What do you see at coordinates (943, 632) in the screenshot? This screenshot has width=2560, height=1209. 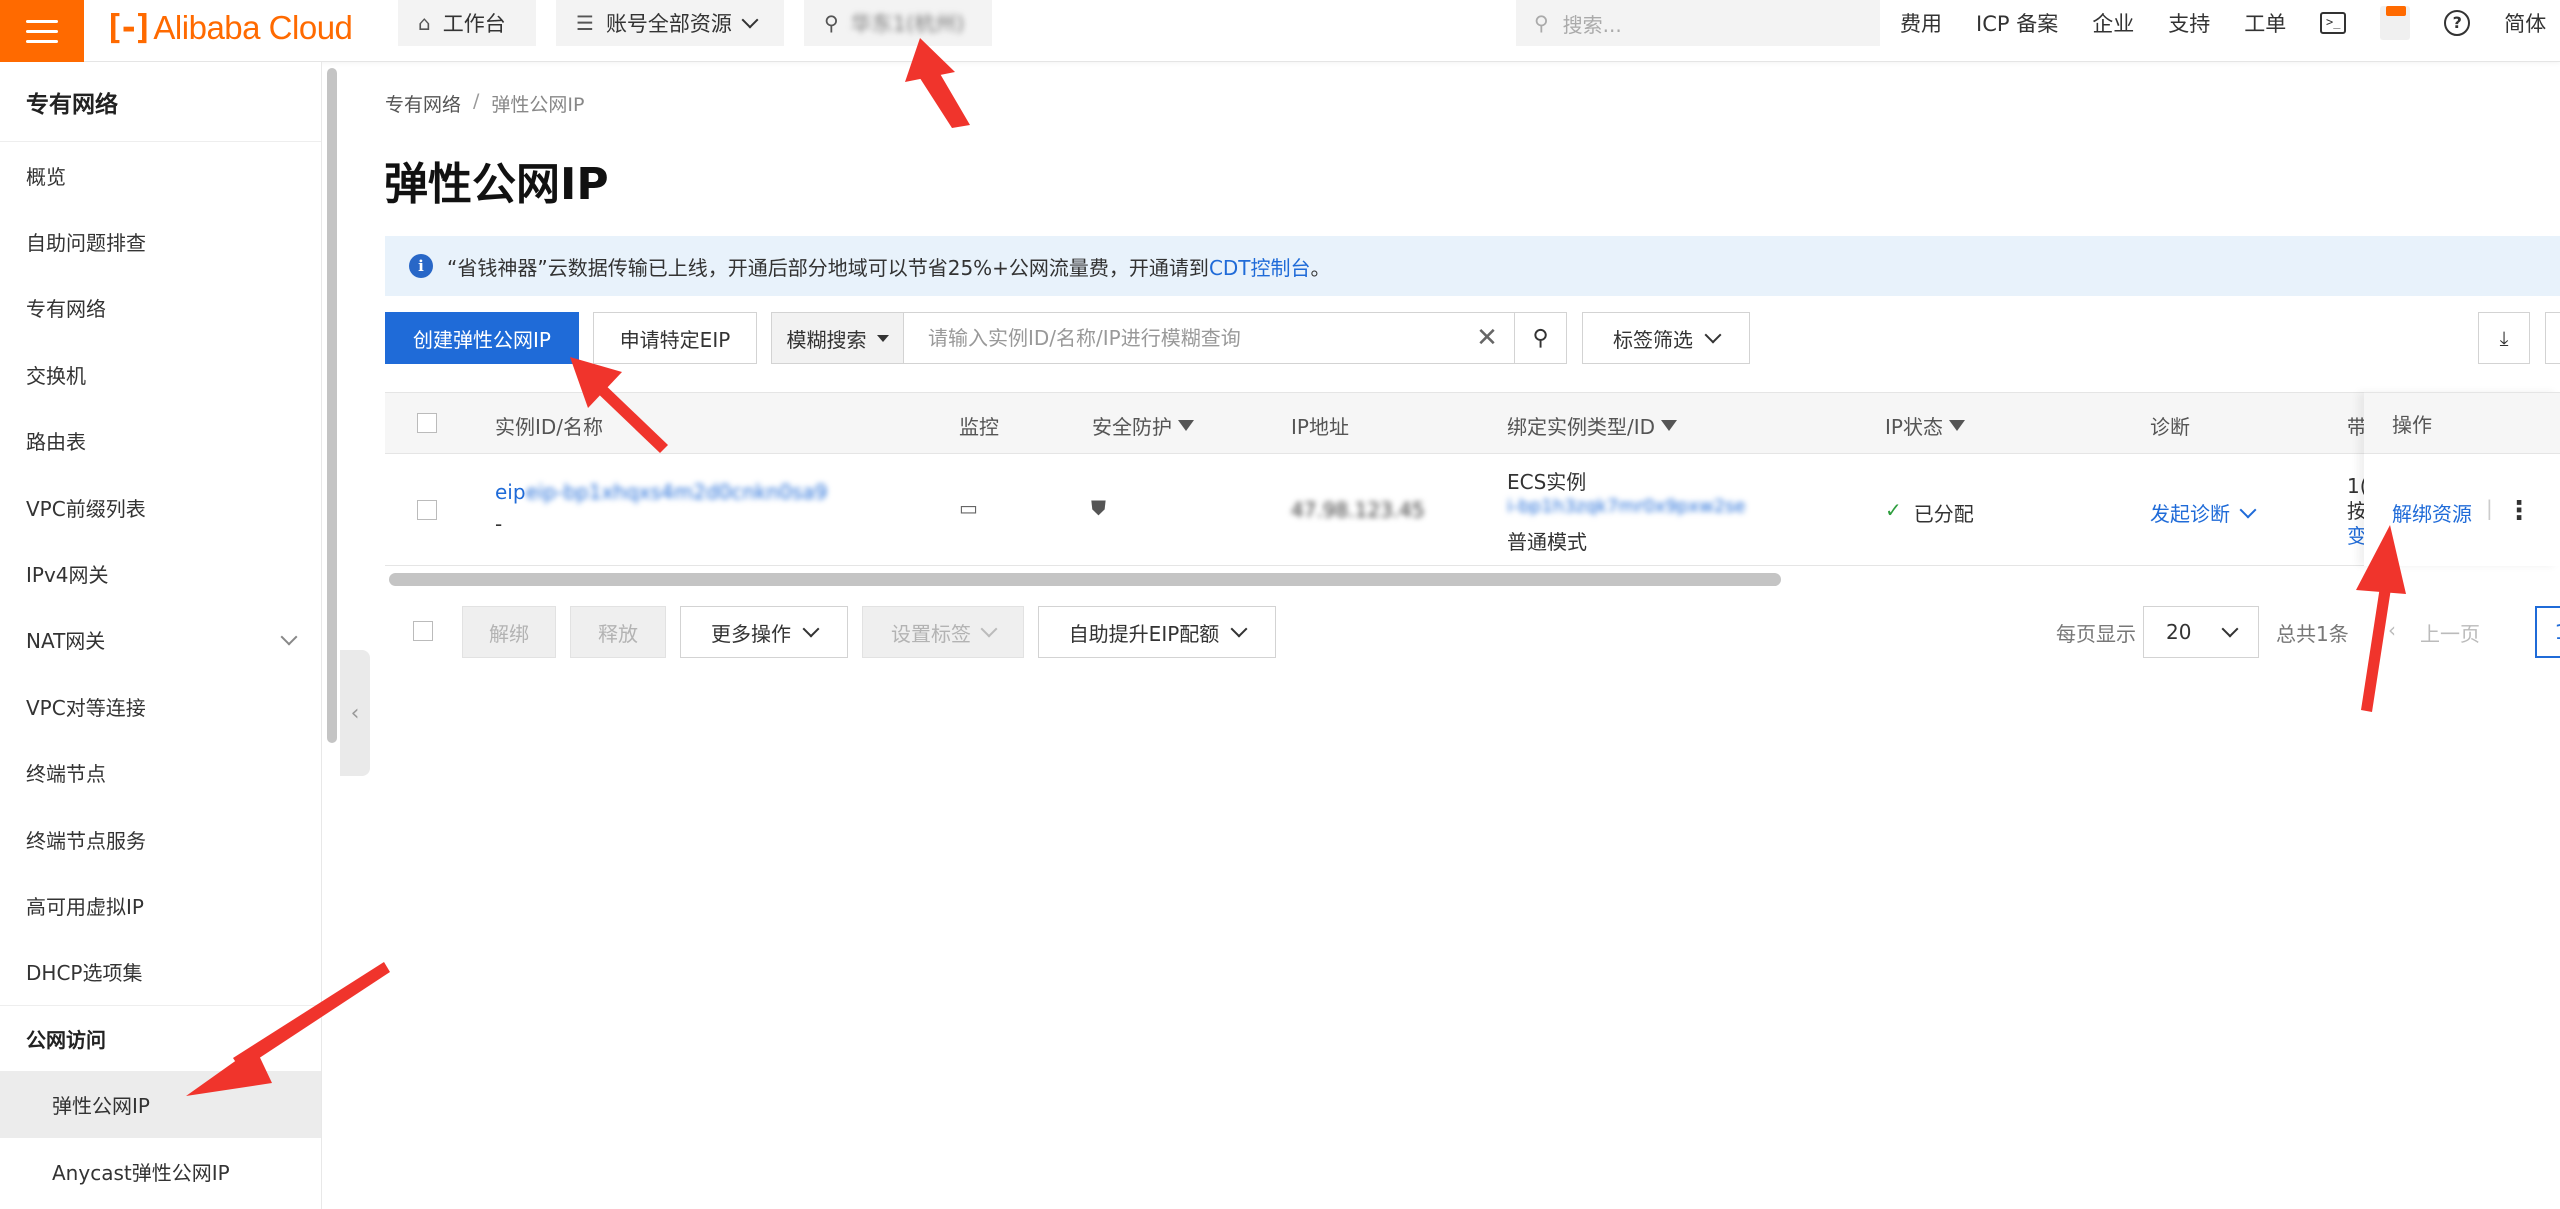 I see `set-tag-dropdown: 设置标签` at bounding box center [943, 632].